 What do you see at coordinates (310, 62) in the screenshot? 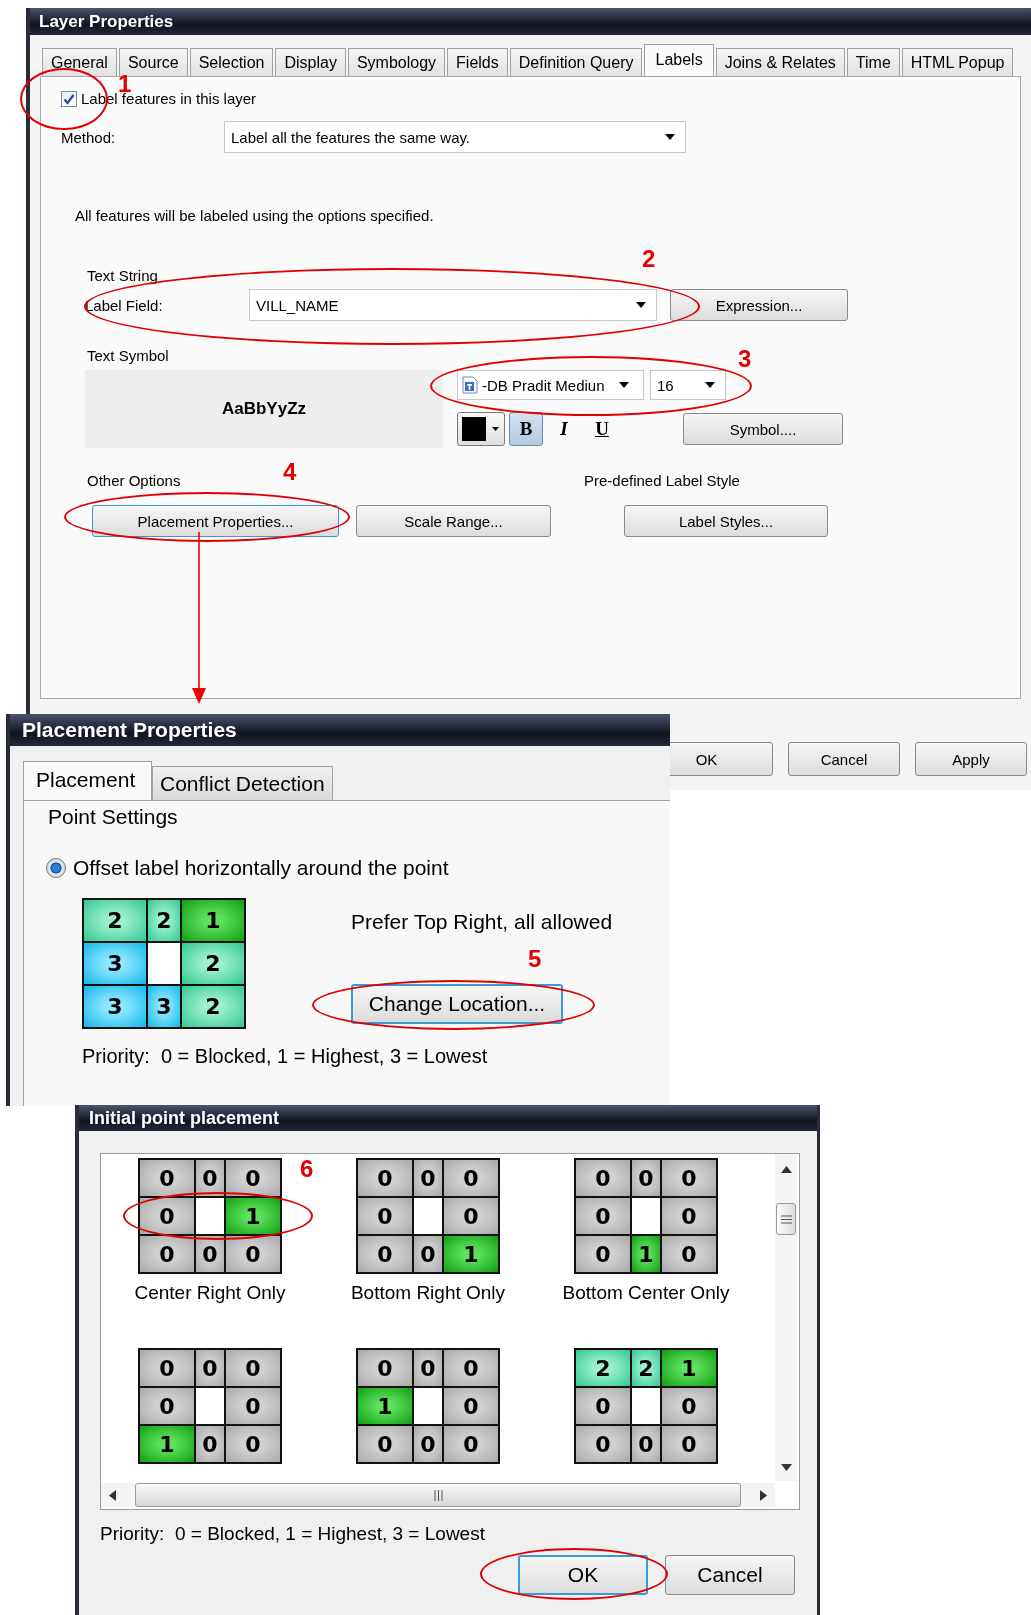
I see `tab: Display` at bounding box center [310, 62].